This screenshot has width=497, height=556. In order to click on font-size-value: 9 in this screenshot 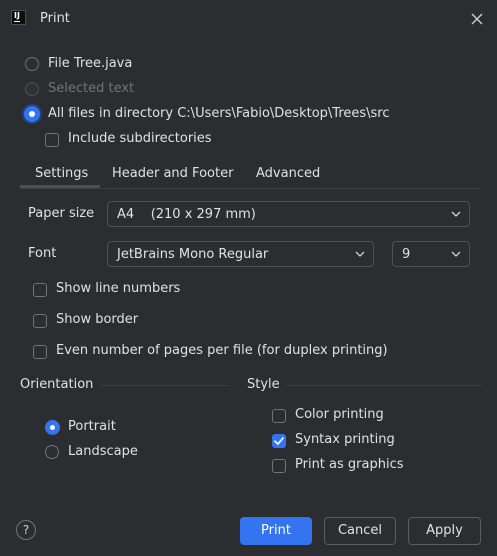, I will do `click(406, 254)`.